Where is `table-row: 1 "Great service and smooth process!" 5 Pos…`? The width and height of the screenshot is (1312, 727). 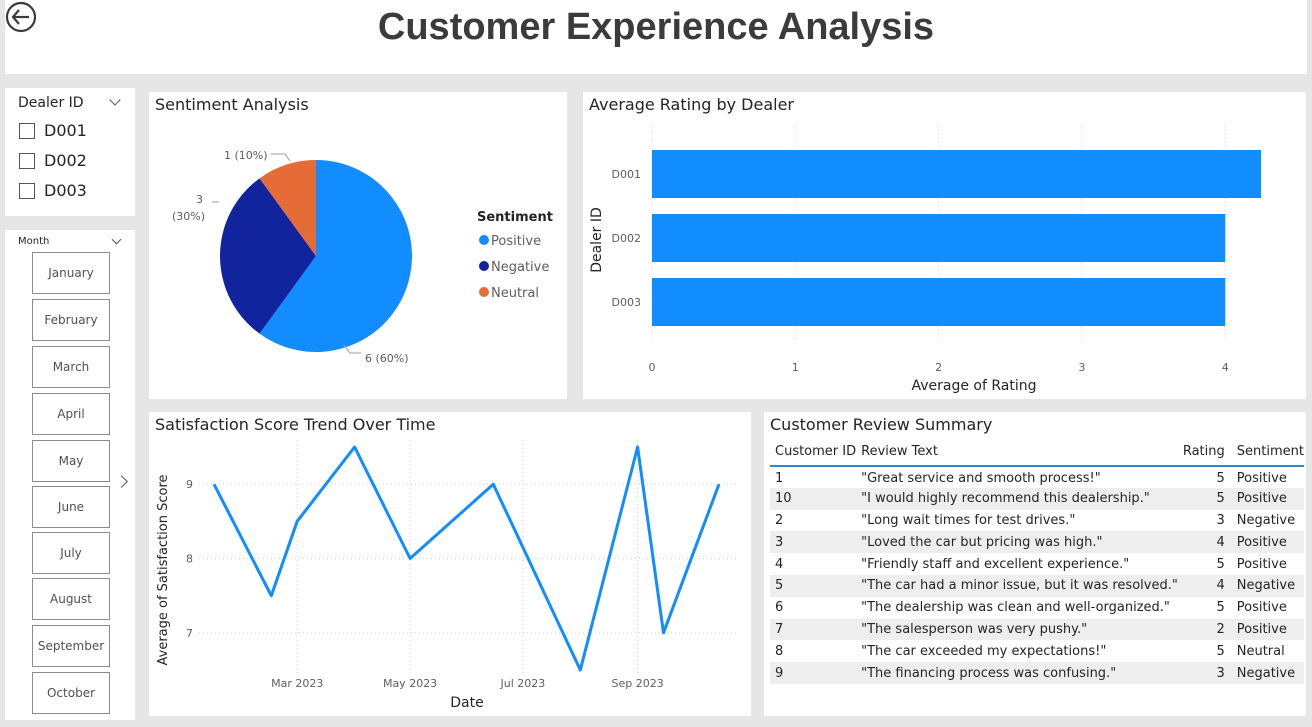
table-row: 1 "Great service and smooth process!" 5 Pos… is located at coordinates (1037, 477).